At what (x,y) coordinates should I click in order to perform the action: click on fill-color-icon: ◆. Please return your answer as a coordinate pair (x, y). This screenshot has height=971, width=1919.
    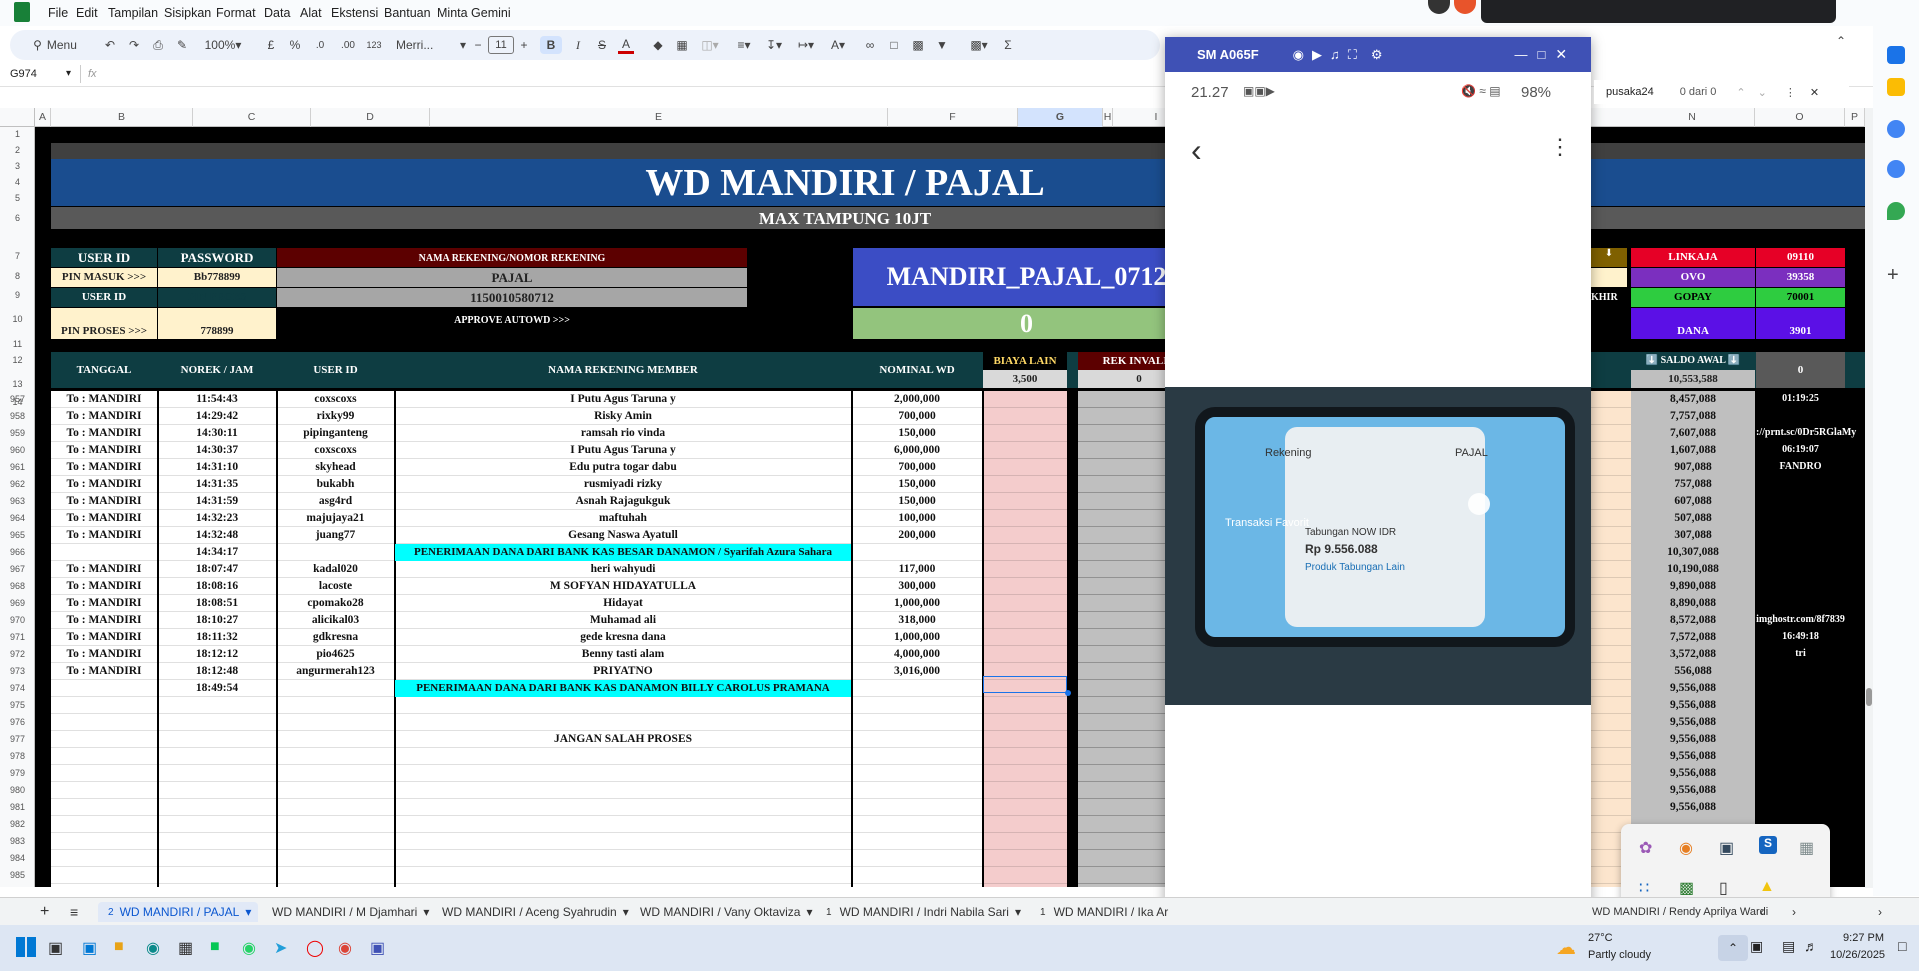
    Looking at the image, I should click on (658, 45).